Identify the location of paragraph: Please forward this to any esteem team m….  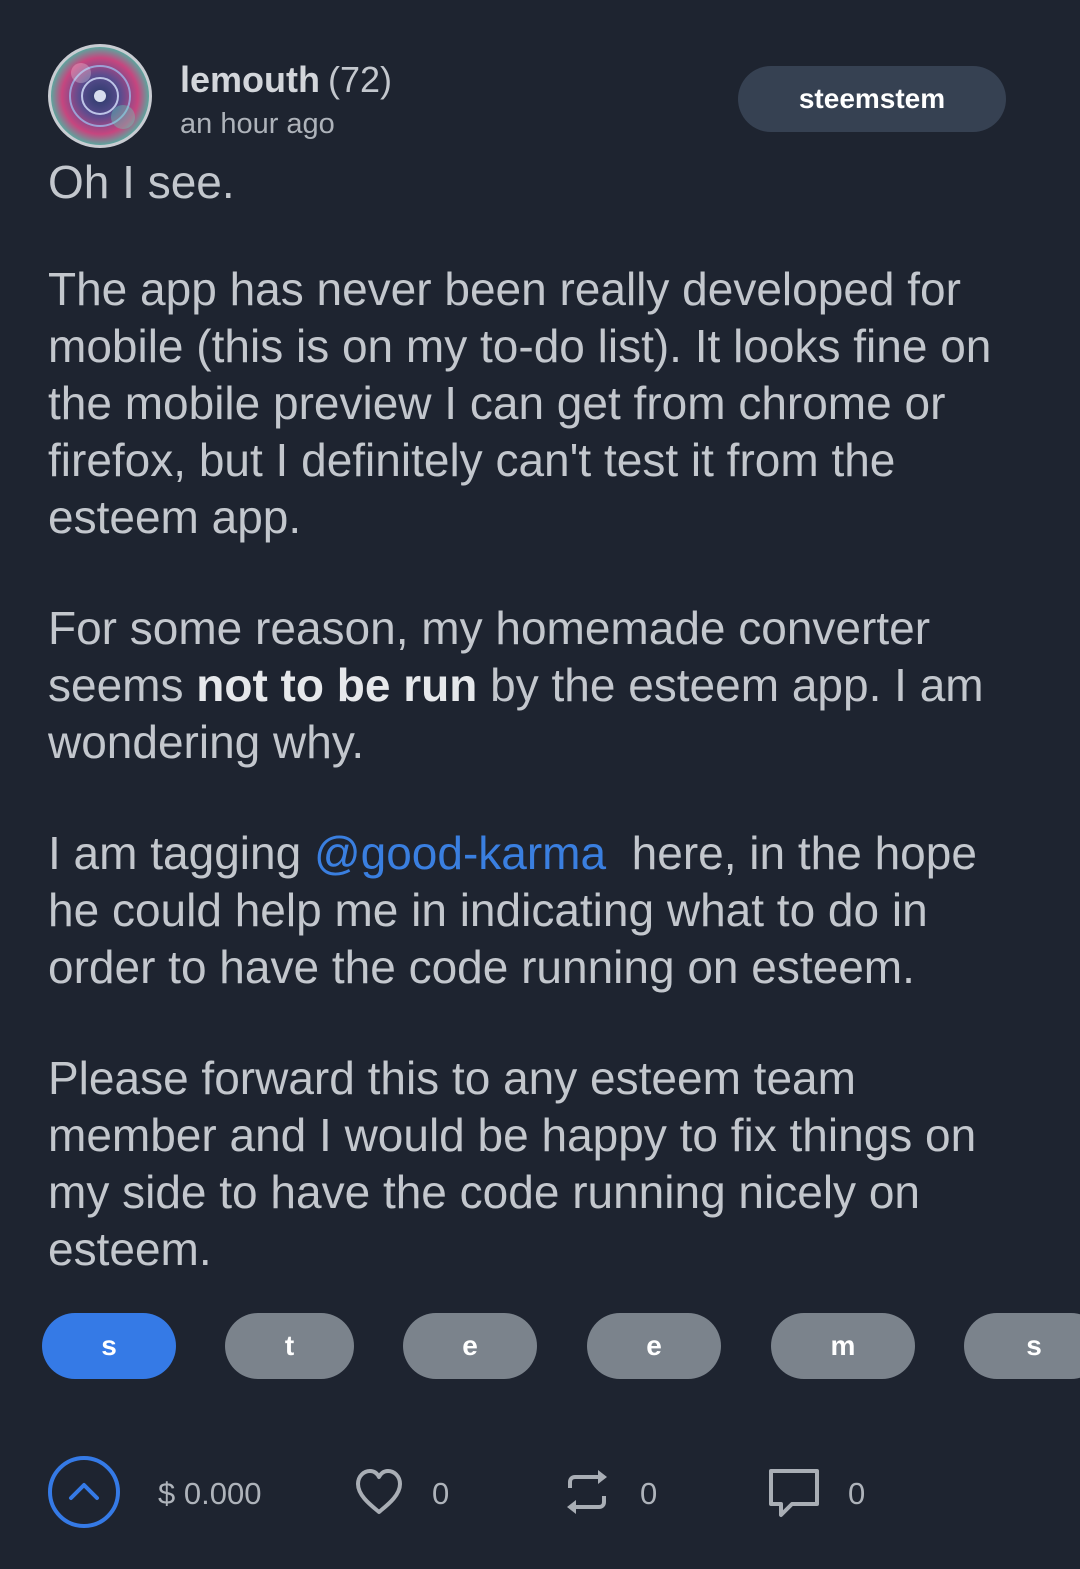
(512, 1163).